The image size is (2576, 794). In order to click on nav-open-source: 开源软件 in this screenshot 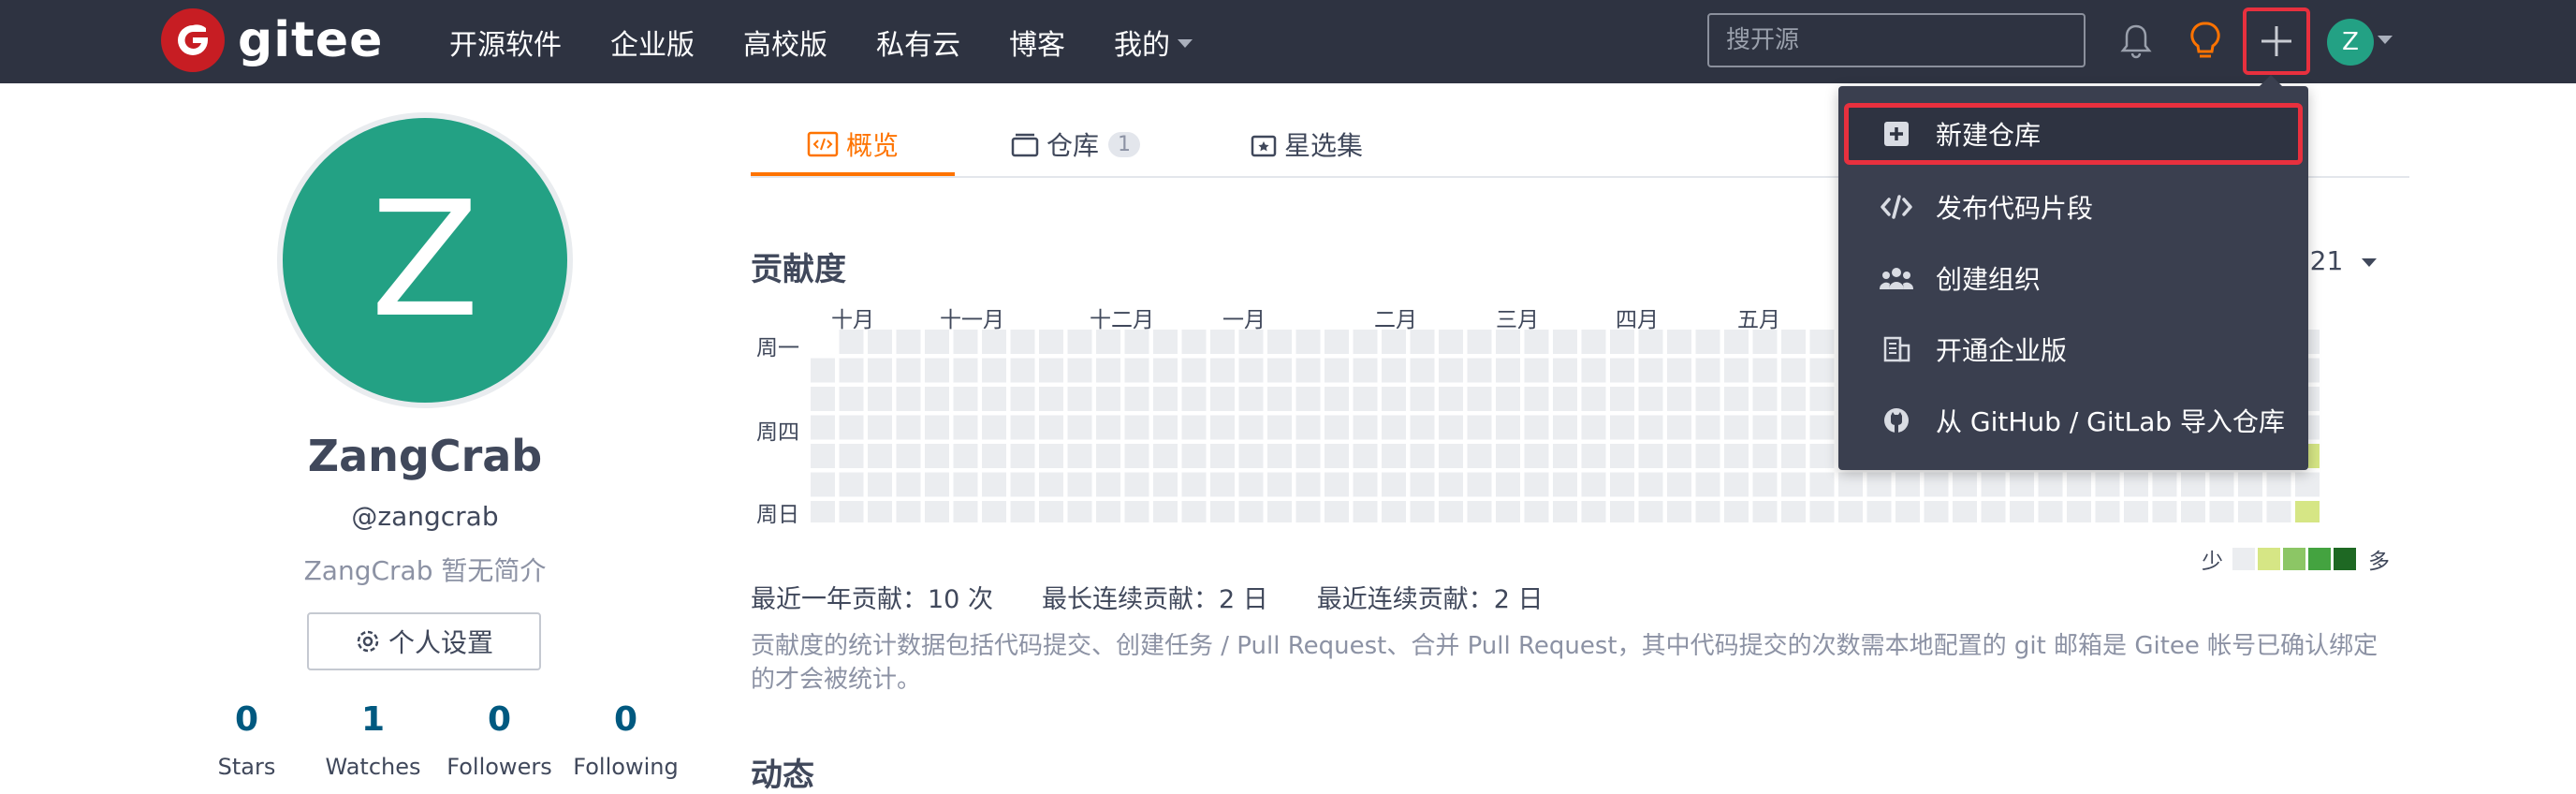, I will do `click(505, 42)`.